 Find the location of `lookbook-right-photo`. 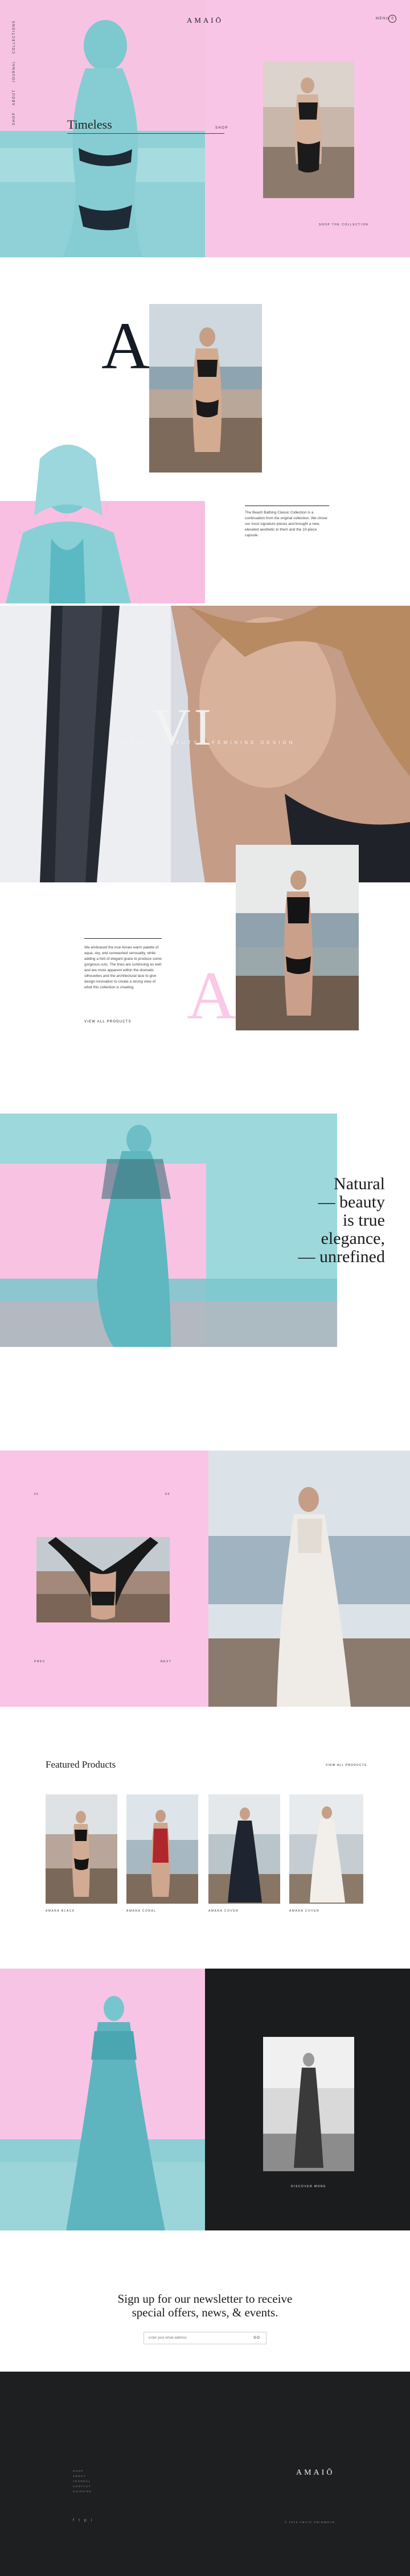

lookbook-right-photo is located at coordinates (308, 2104).